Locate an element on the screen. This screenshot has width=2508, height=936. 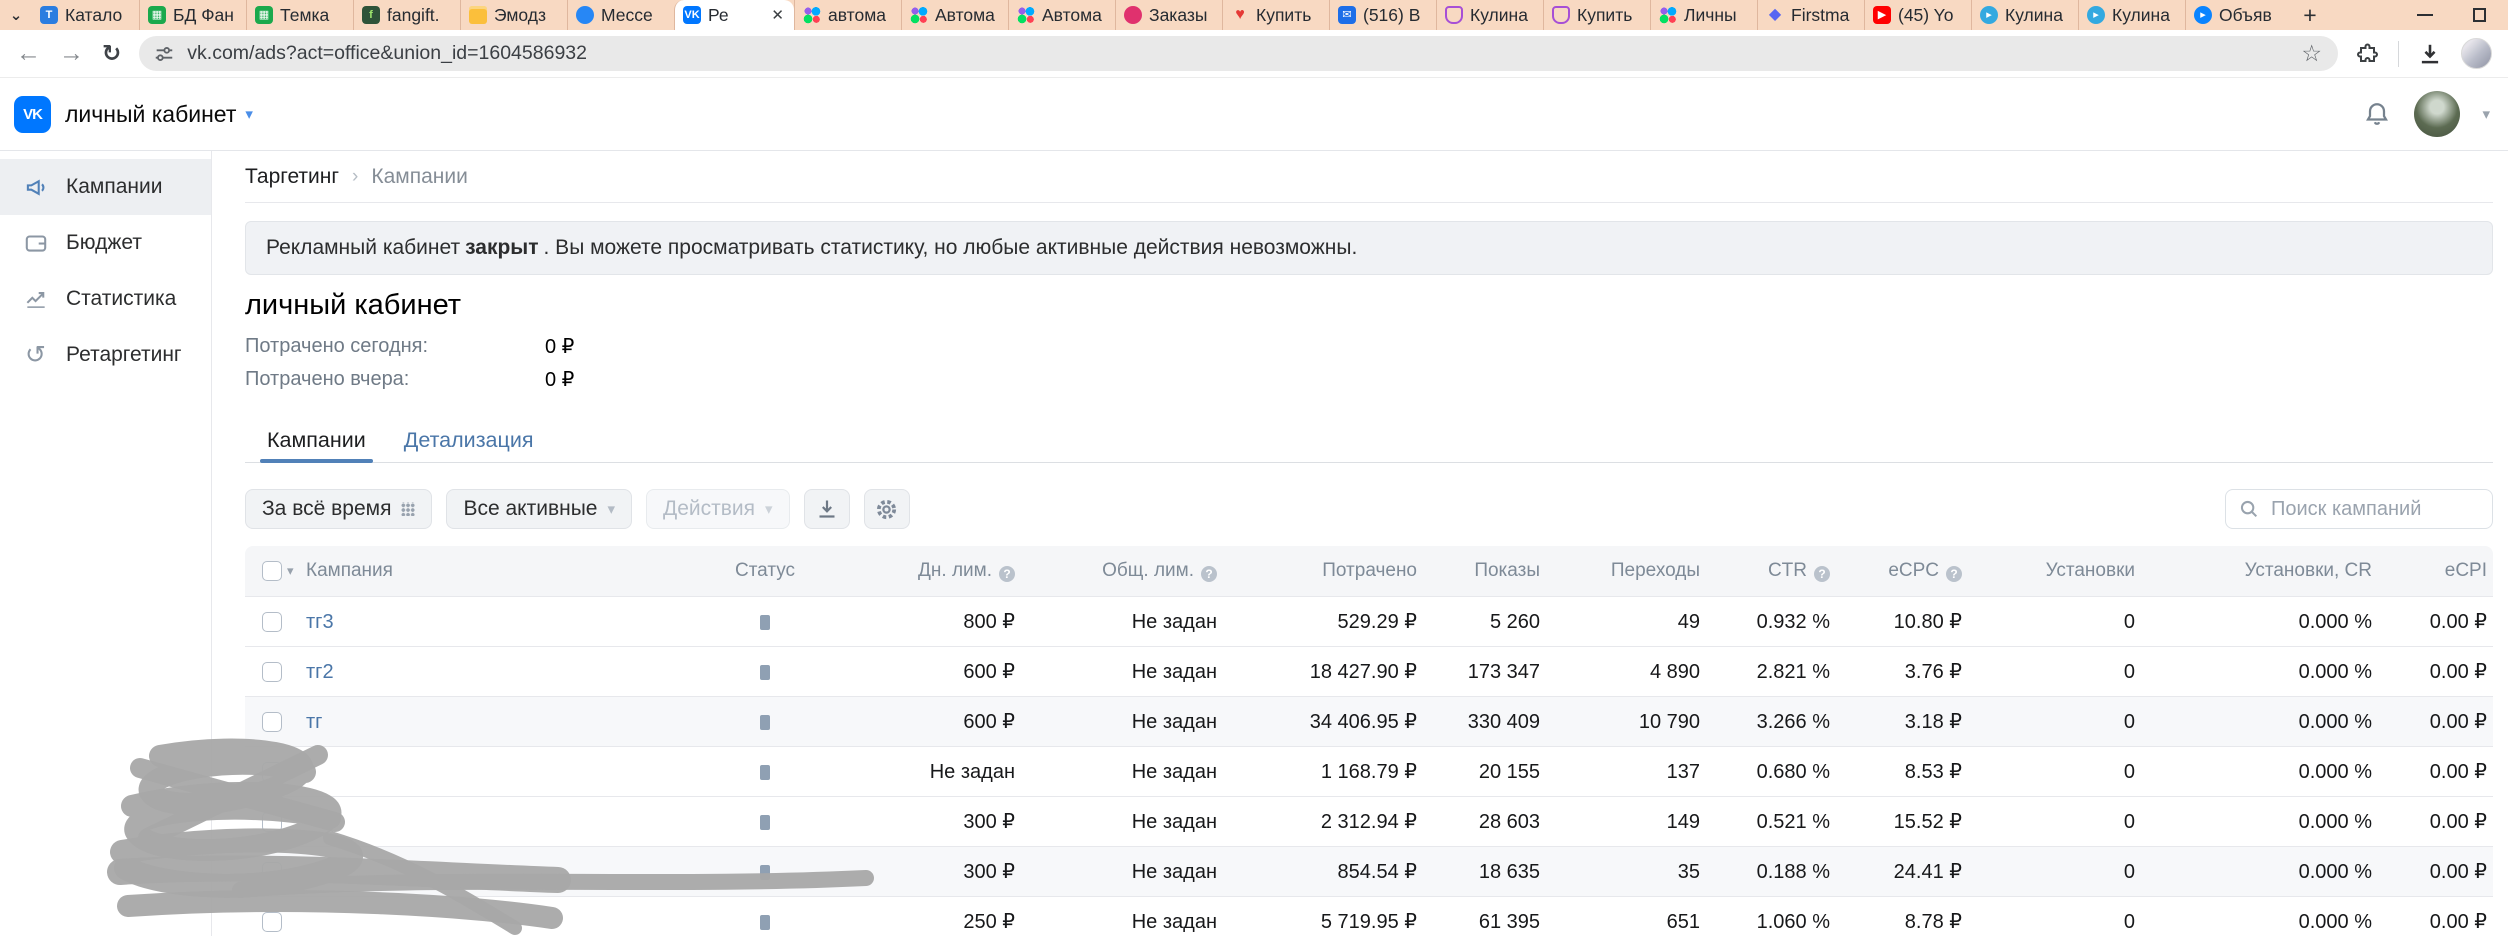
browser-tab: T Катало is located at coordinates (85, 15).